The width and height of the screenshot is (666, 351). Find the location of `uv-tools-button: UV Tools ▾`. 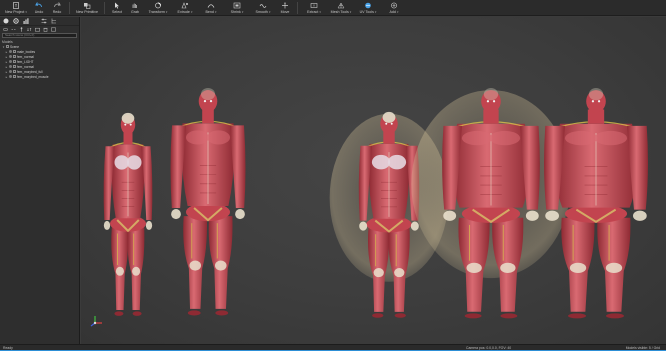

uv-tools-button: UV Tools ▾ is located at coordinates (368, 8).